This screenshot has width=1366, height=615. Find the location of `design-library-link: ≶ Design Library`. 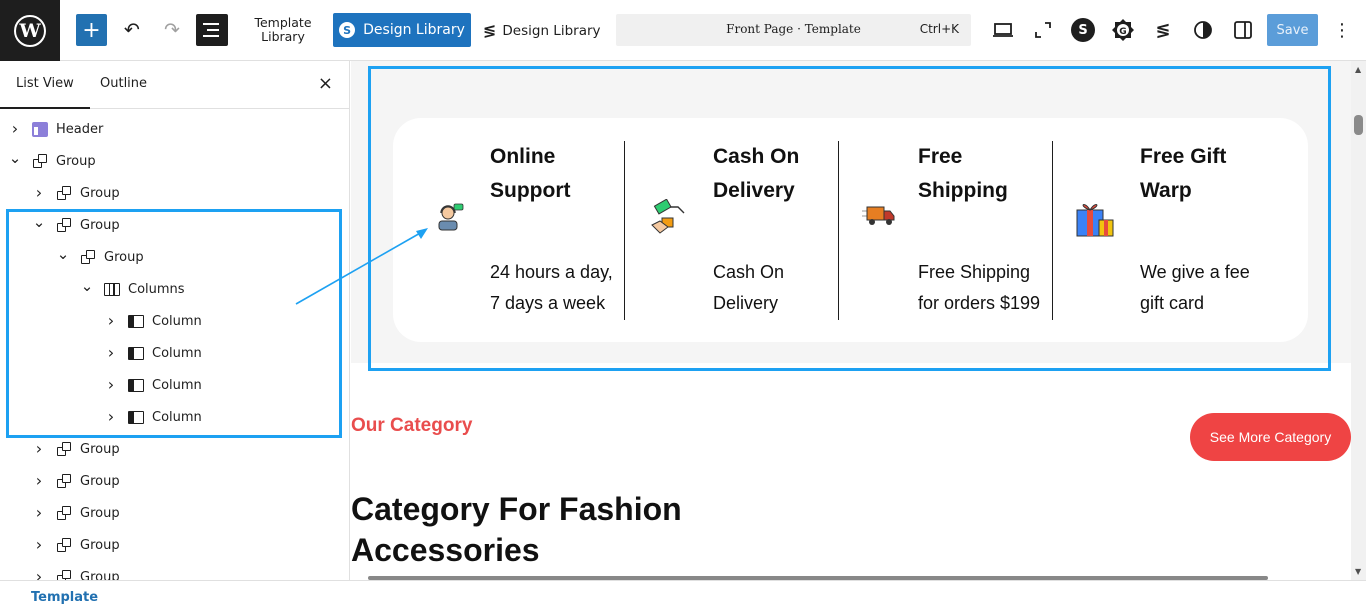

design-library-link: ≶ Design Library is located at coordinates (542, 30).